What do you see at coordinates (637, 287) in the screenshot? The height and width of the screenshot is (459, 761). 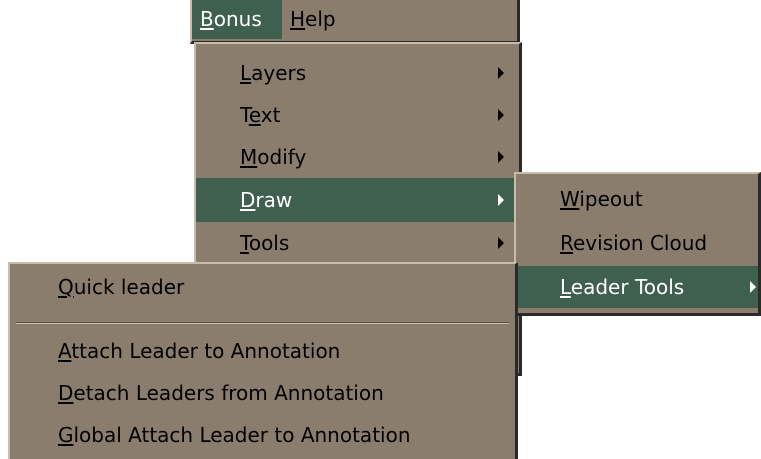 I see `menu-item-leader-tools: Leader Tools` at bounding box center [637, 287].